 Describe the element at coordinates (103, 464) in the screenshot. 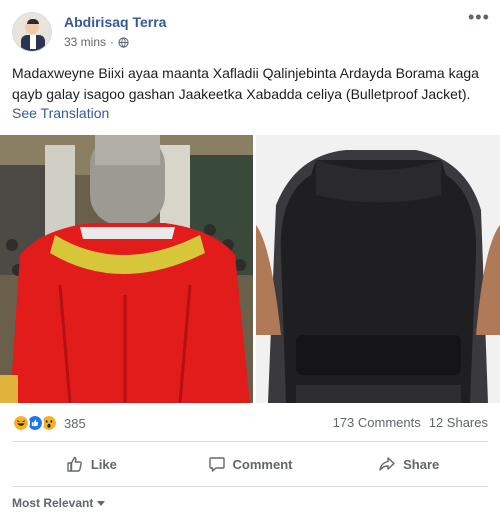

I see `like-label: Like` at that location.